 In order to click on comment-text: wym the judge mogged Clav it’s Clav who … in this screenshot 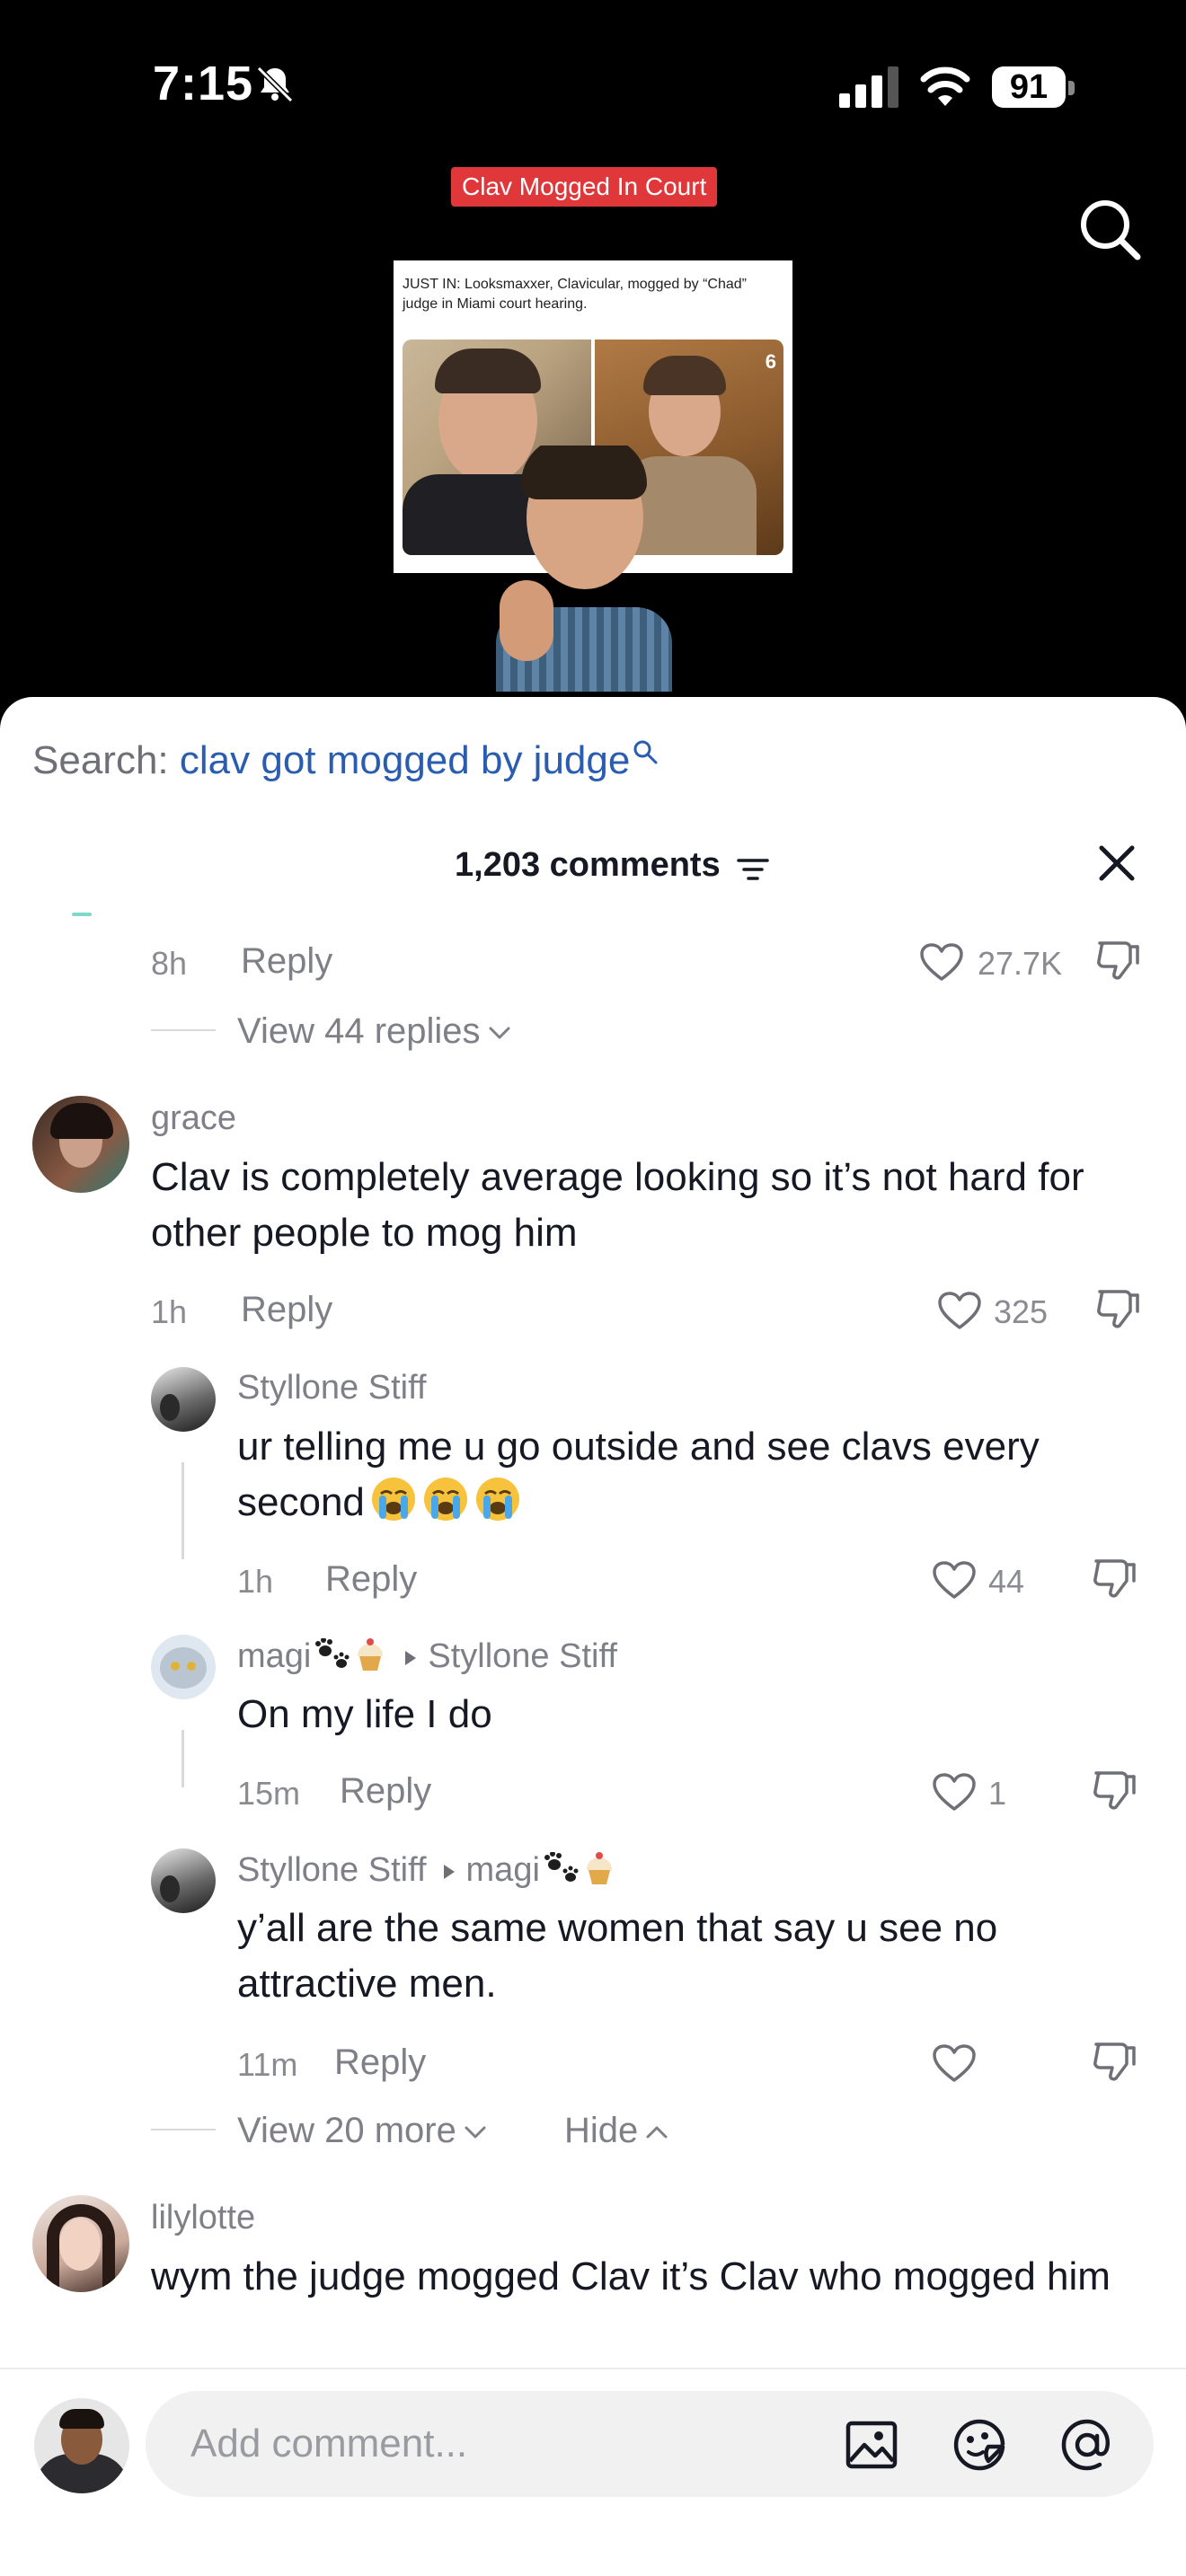, I will do `click(631, 2276)`.